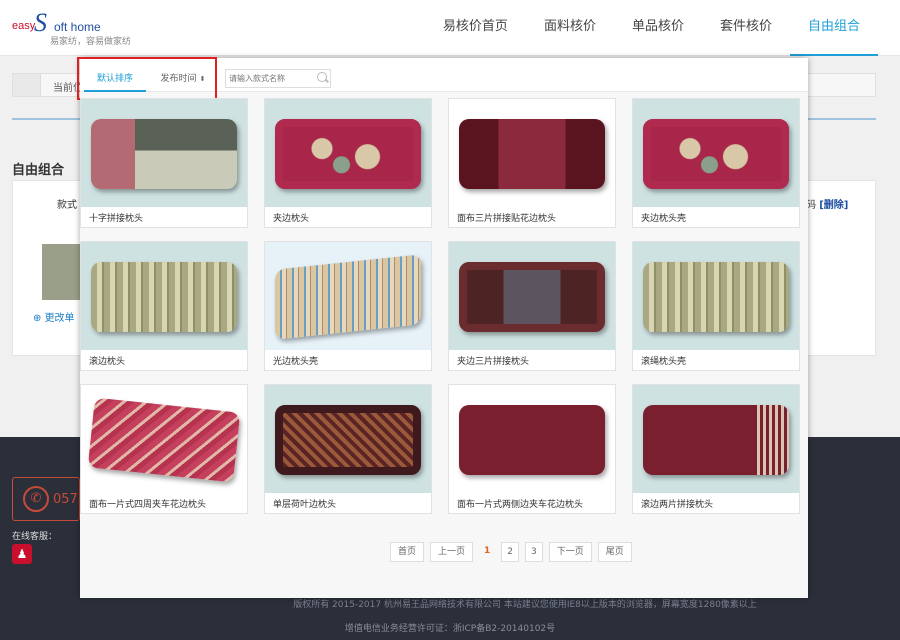 The image size is (900, 640). What do you see at coordinates (833, 205) in the screenshot?
I see `delete-link: [删除]` at bounding box center [833, 205].